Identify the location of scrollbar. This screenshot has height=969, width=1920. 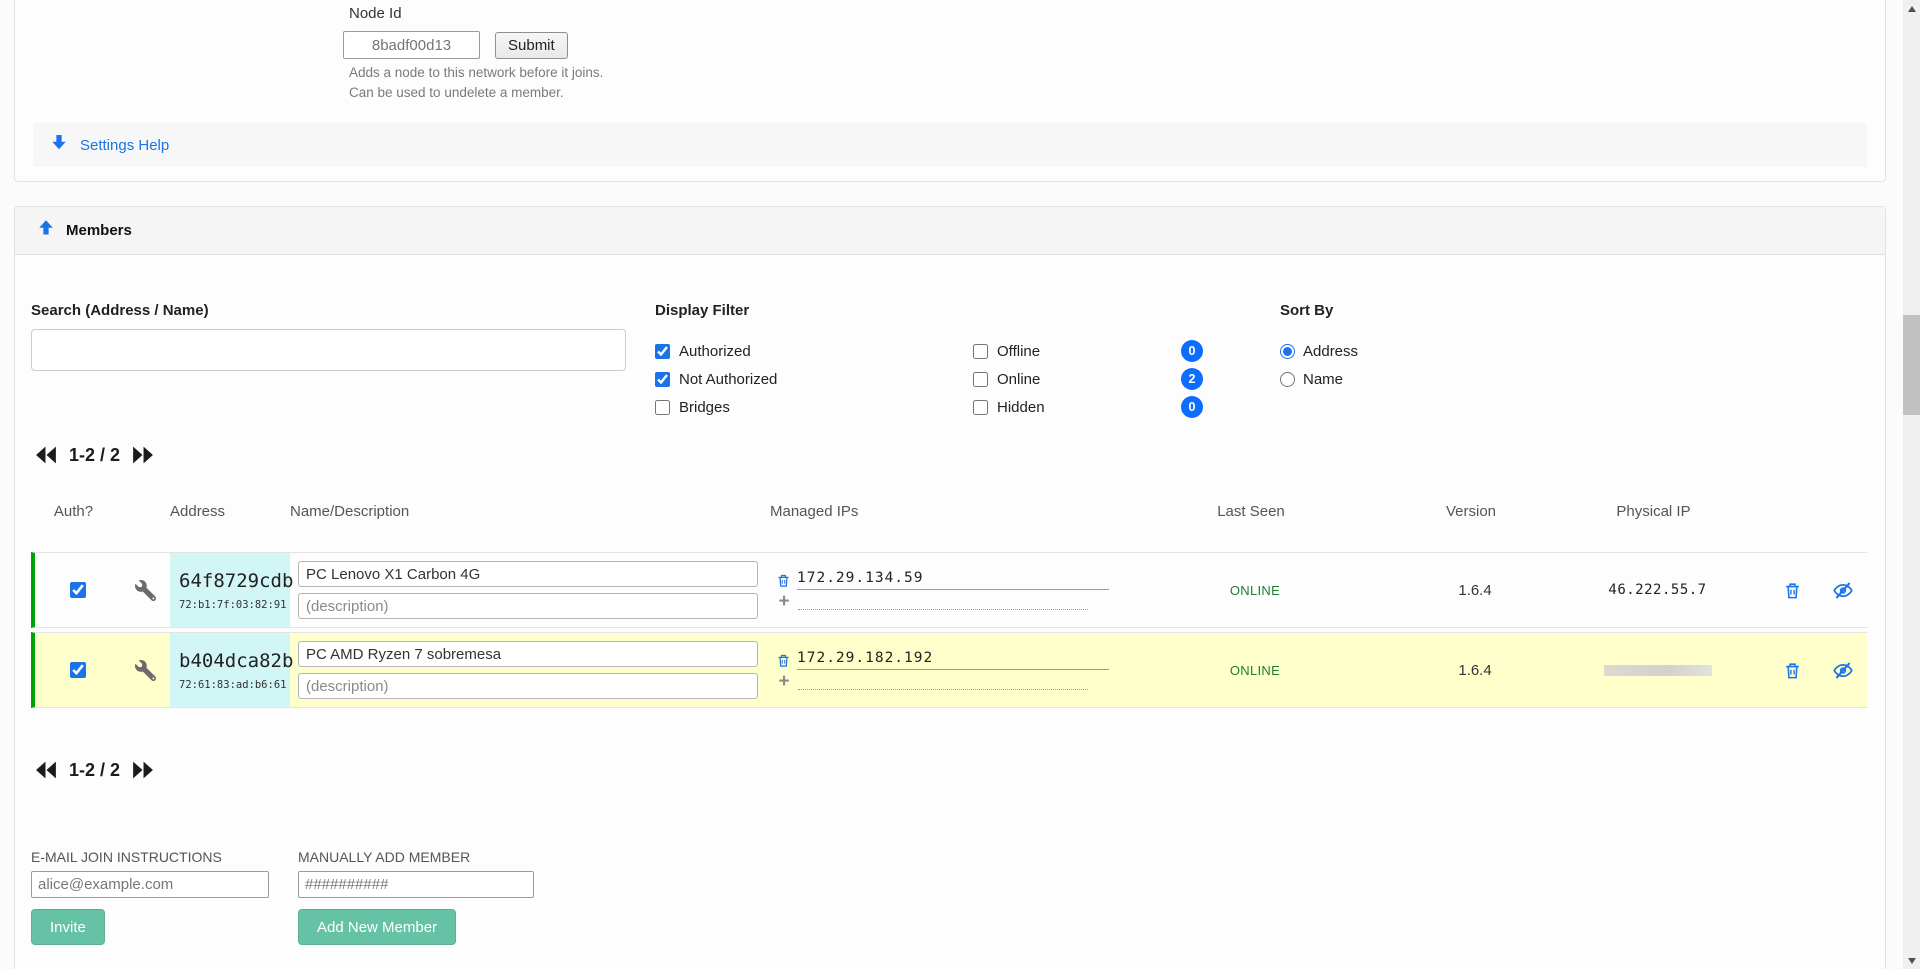
(1911, 484).